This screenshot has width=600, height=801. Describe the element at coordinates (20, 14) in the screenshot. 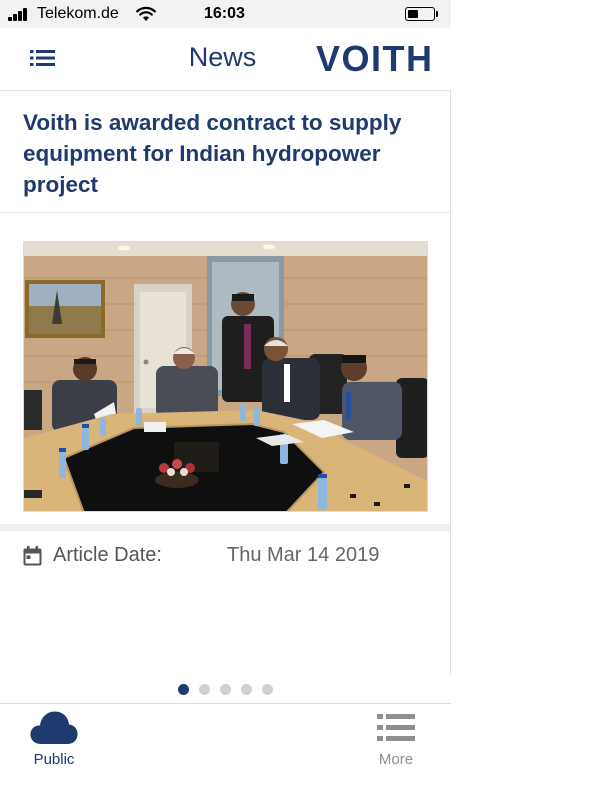

I see `signal-strength-icon` at that location.